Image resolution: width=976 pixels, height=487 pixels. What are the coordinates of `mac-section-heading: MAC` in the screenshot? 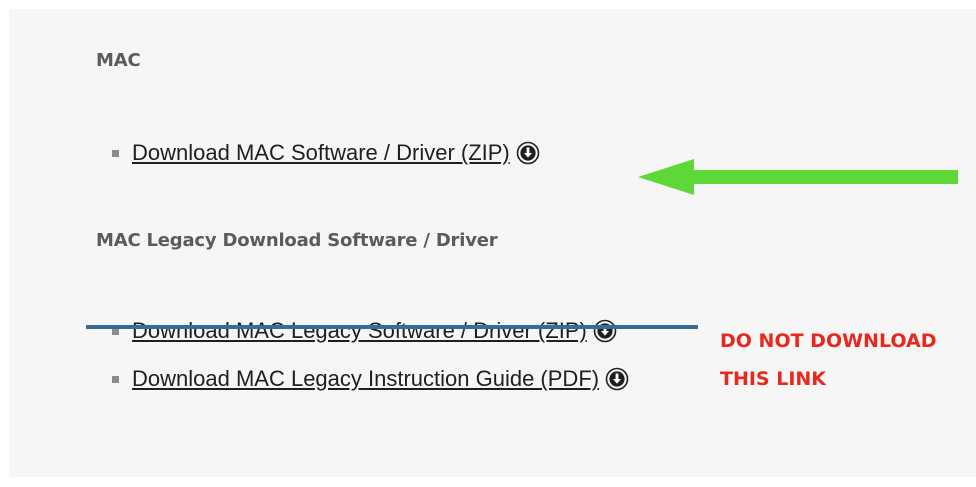 It's located at (118, 60).